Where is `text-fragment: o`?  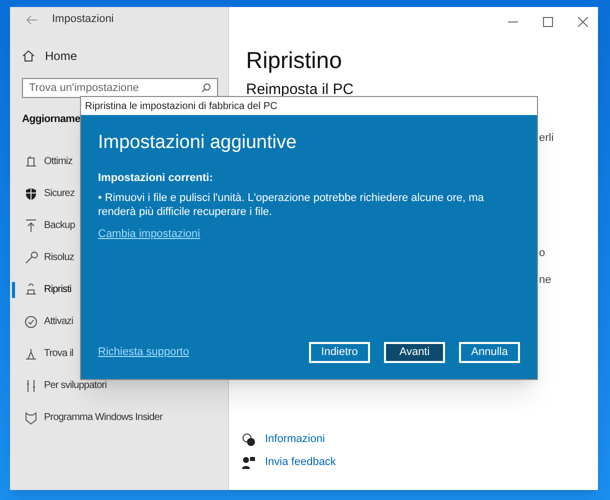 text-fragment: o is located at coordinates (542, 253).